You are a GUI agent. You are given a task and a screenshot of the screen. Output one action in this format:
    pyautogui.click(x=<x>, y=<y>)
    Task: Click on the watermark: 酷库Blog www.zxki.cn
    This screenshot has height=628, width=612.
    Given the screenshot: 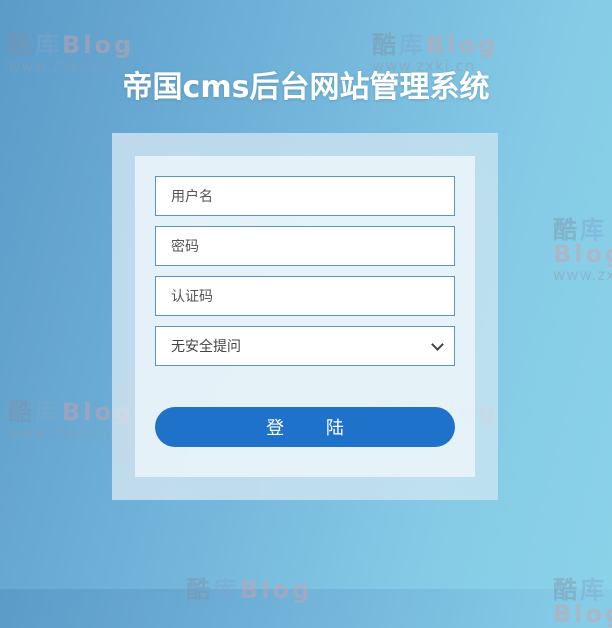 What is the action you would take?
    pyautogui.click(x=582, y=250)
    